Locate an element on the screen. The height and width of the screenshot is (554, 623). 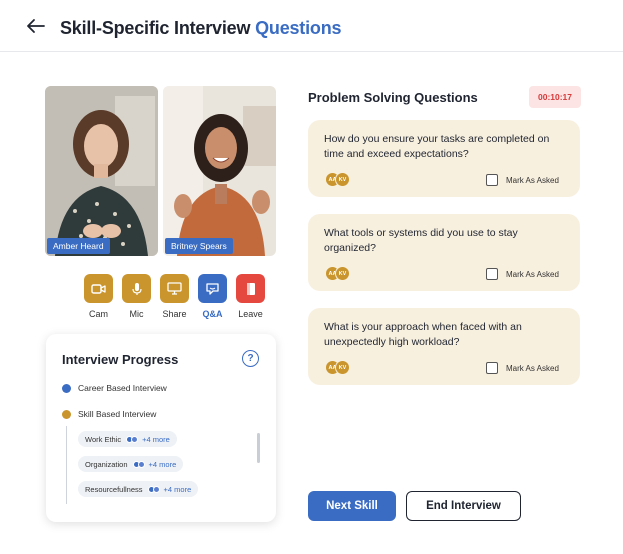
page-title-main: Skill-Specific Interview is located at coordinates (155, 28).